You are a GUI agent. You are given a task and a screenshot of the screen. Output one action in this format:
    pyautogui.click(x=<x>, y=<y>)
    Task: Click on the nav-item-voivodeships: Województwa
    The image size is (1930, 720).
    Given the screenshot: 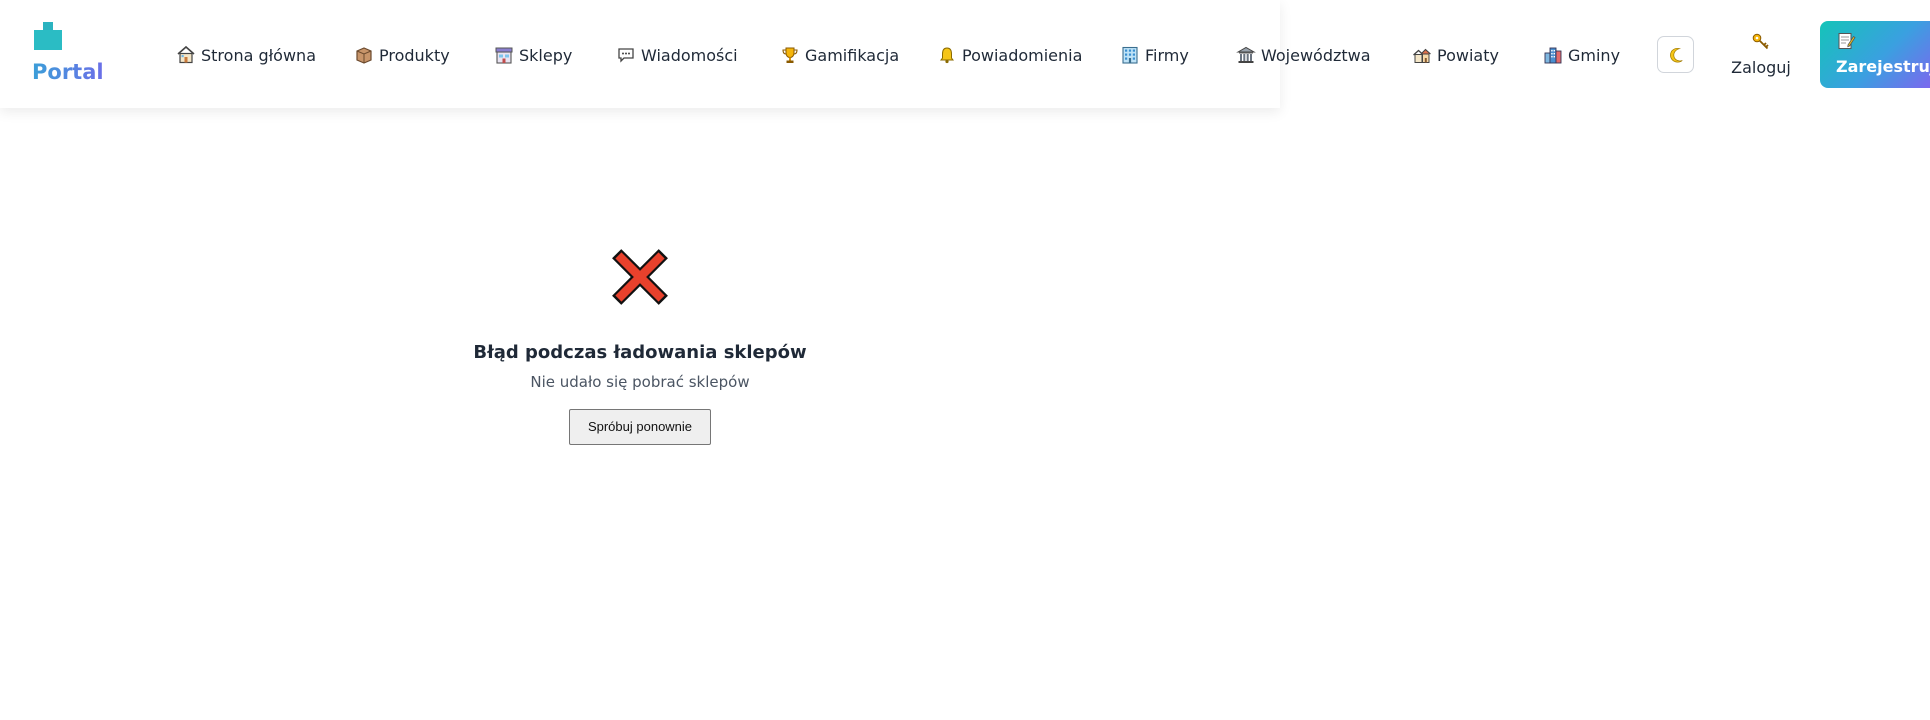 What is the action you would take?
    pyautogui.click(x=1303, y=55)
    